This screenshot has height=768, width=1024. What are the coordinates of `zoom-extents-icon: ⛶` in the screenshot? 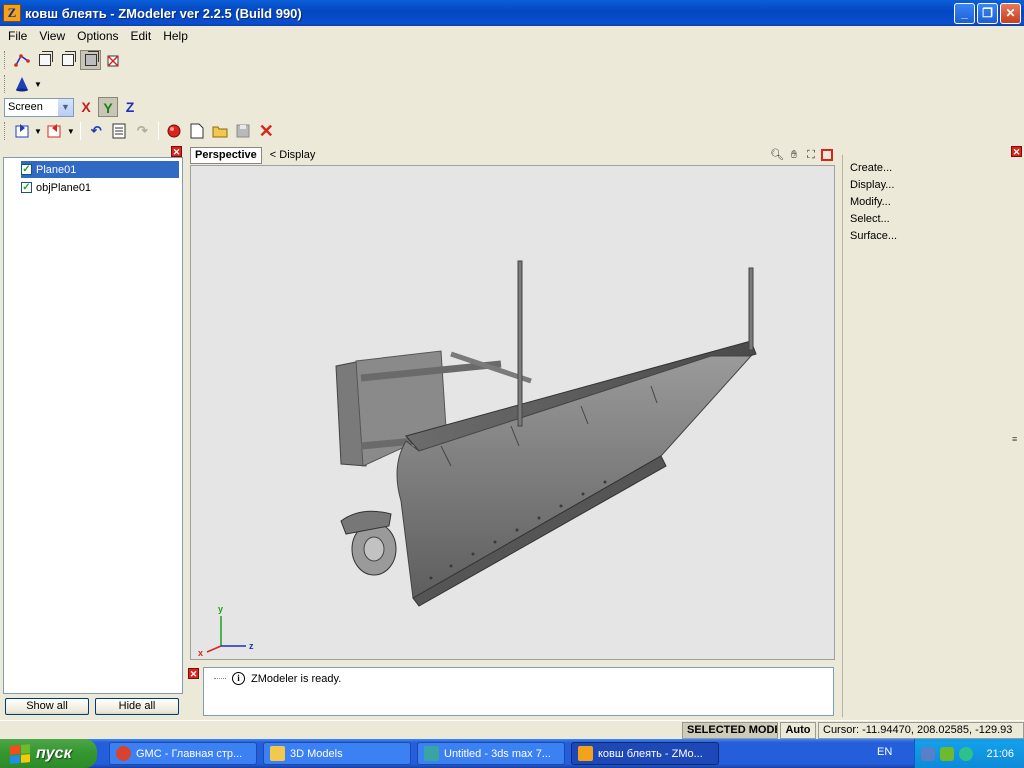 It's located at (811, 155).